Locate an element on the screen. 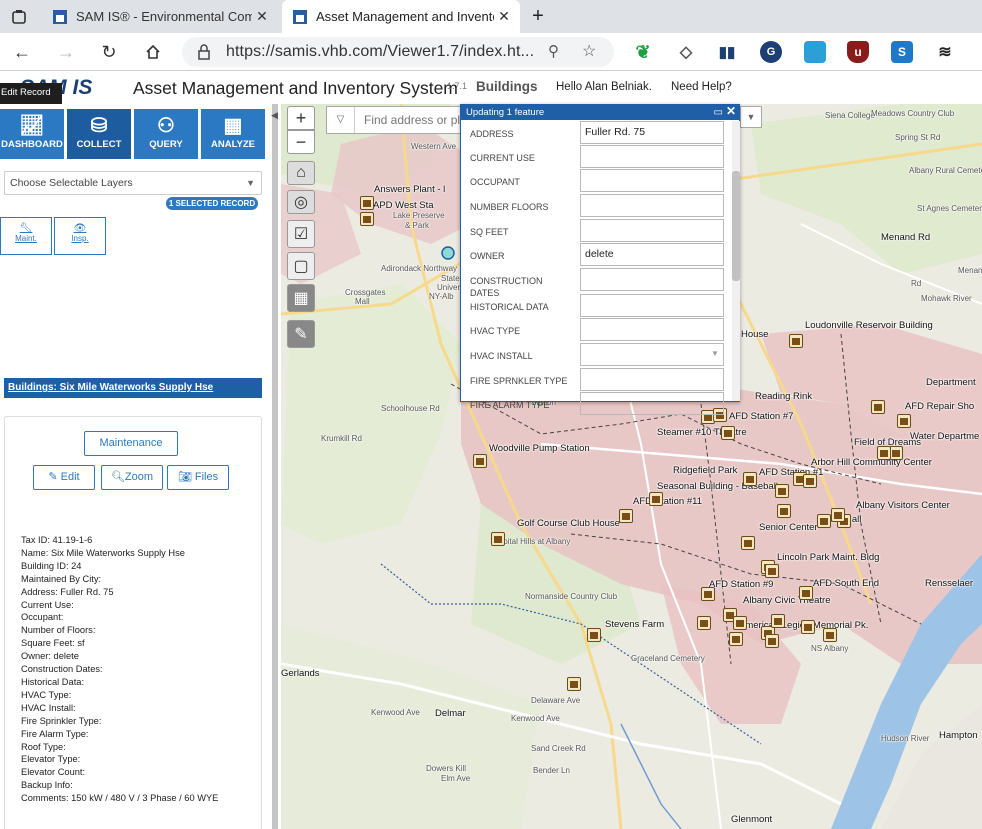  user-greeting: Hello Alan Belniak. is located at coordinates (604, 87).